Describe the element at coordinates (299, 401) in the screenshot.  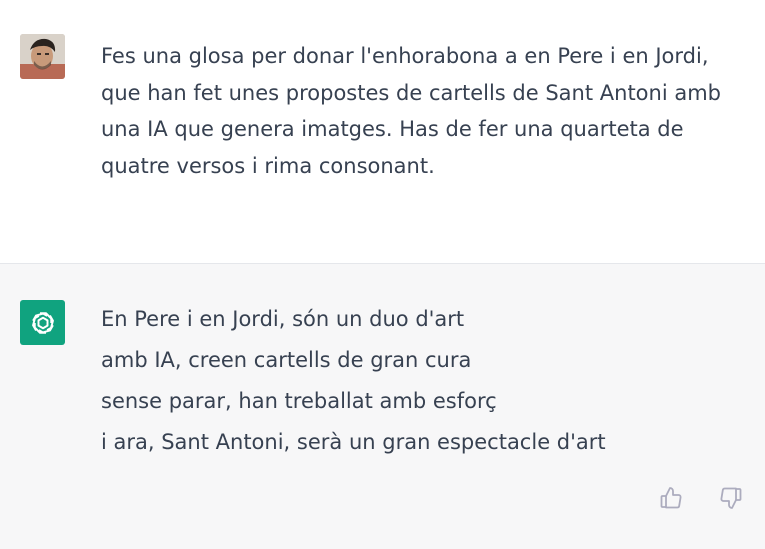
I see `poem-line-3: sense parar, han treballat amb esforç` at that location.